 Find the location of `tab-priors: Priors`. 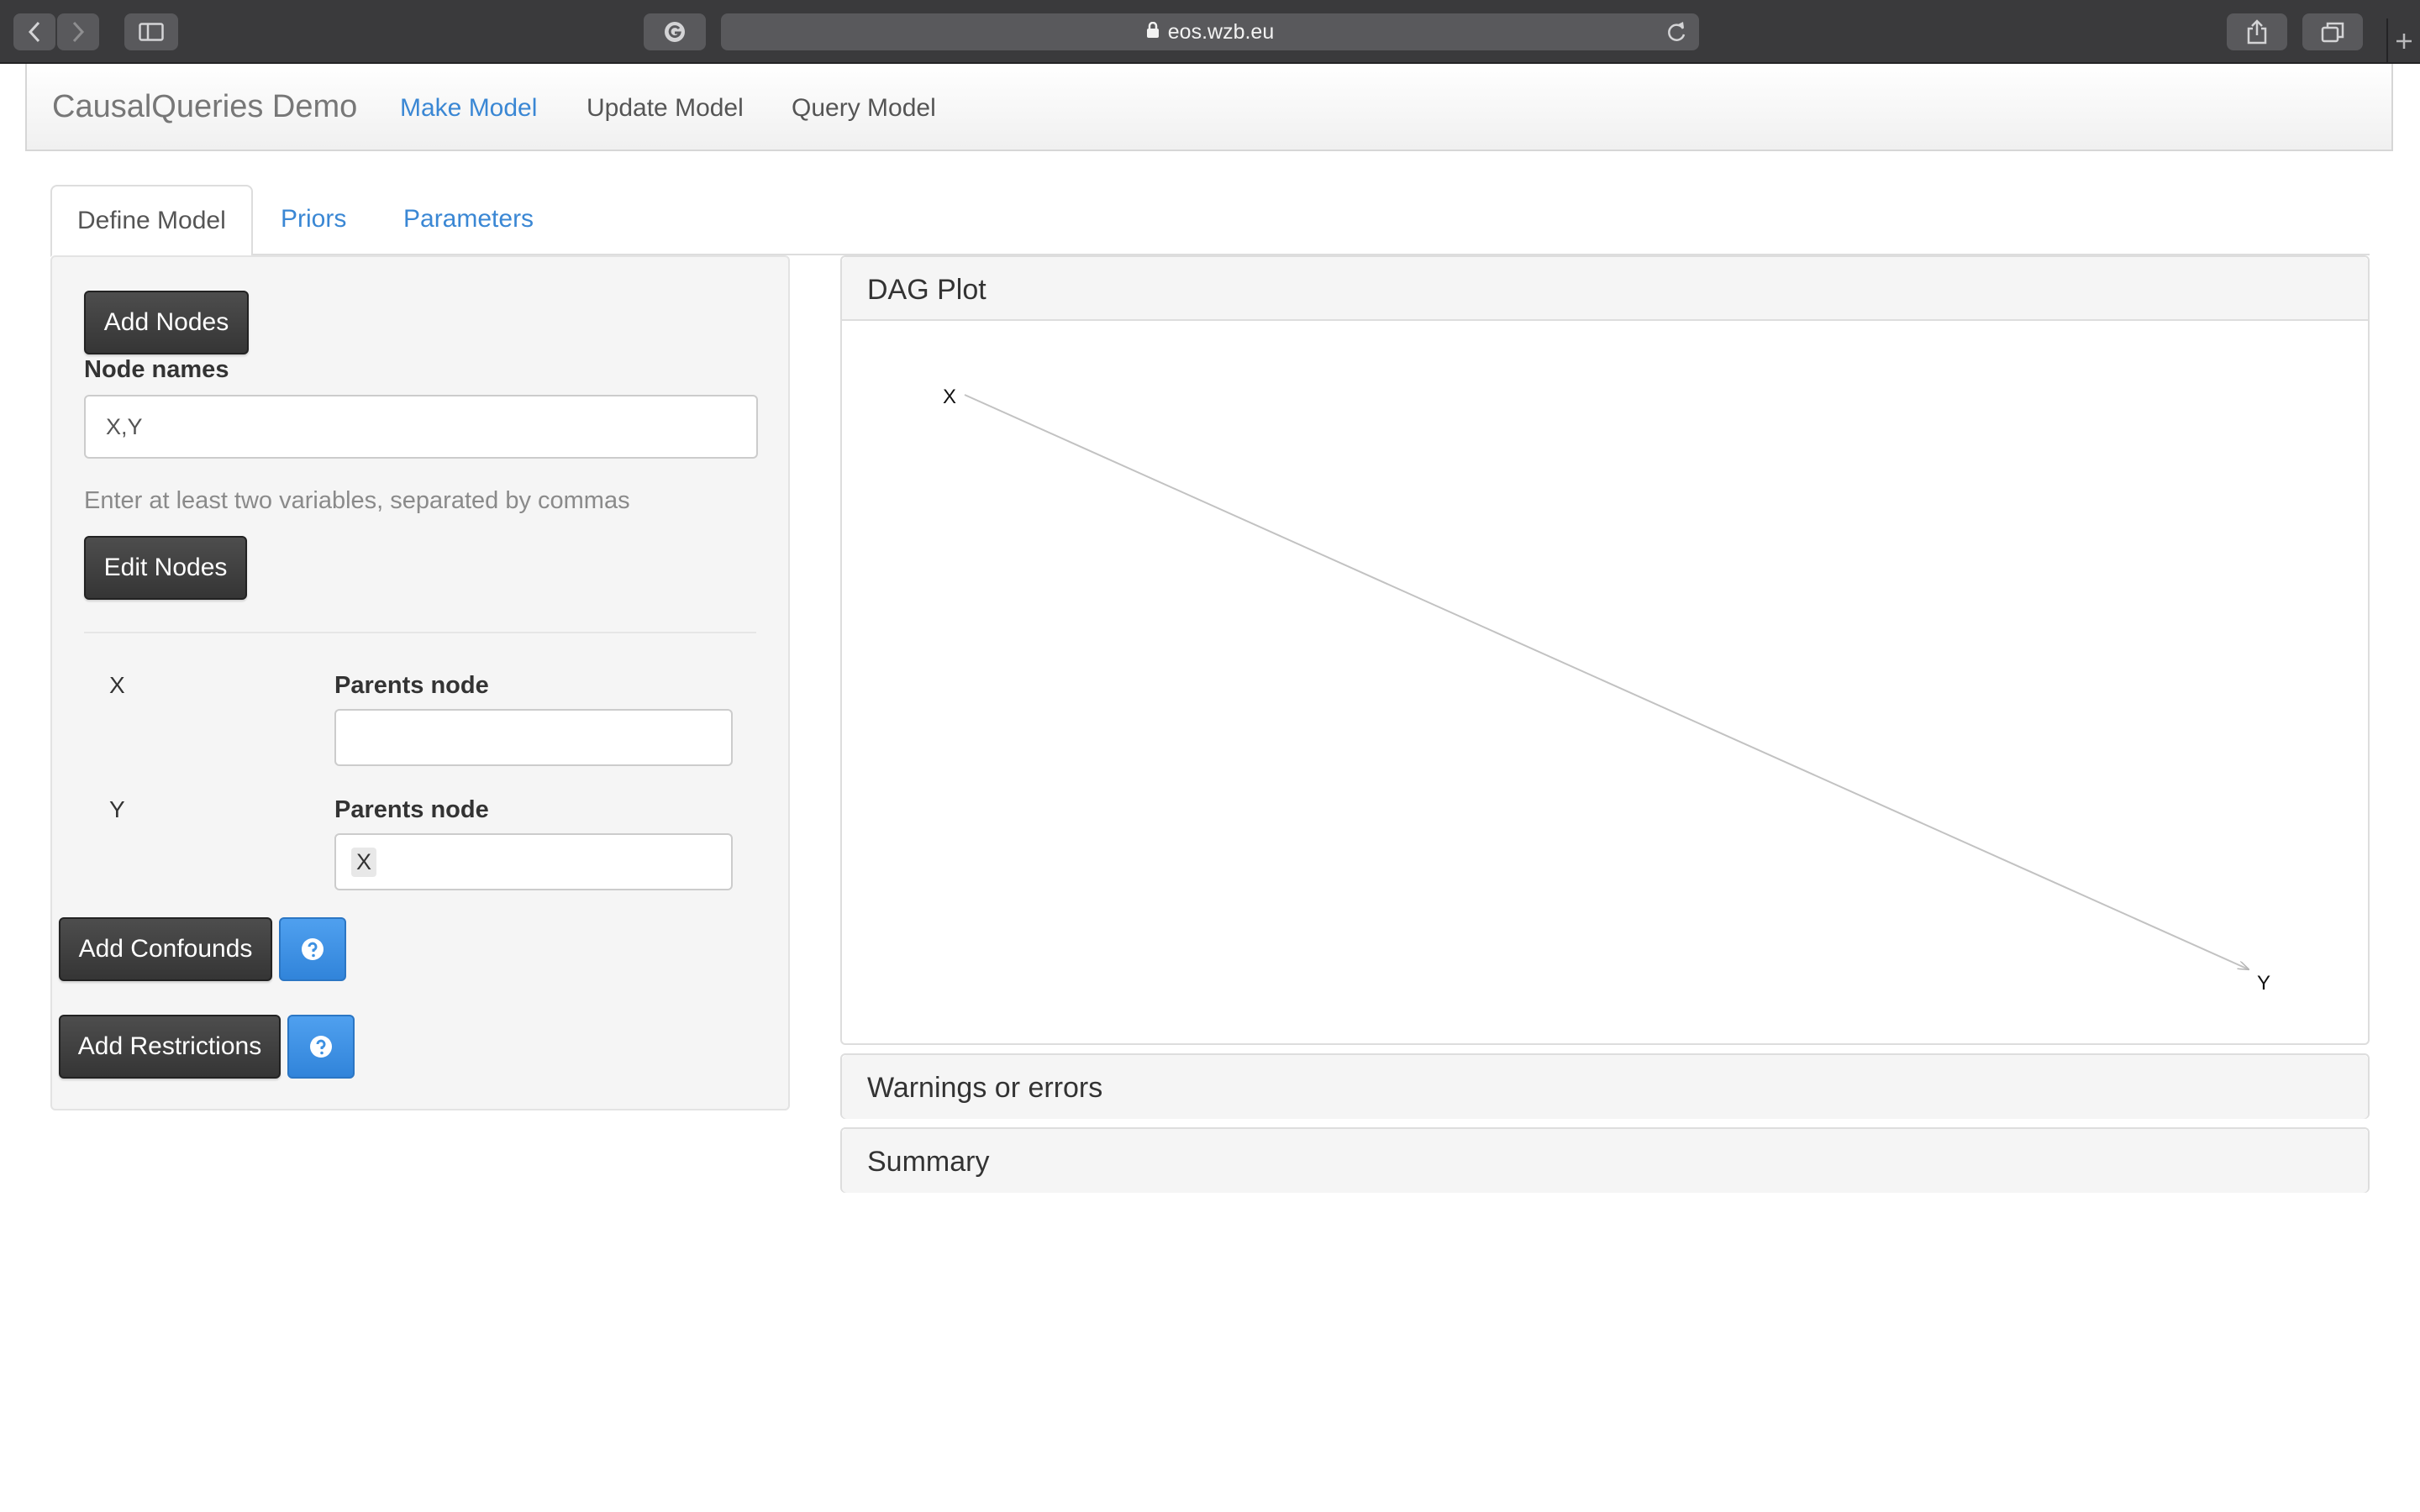

tab-priors: Priors is located at coordinates (313, 221).